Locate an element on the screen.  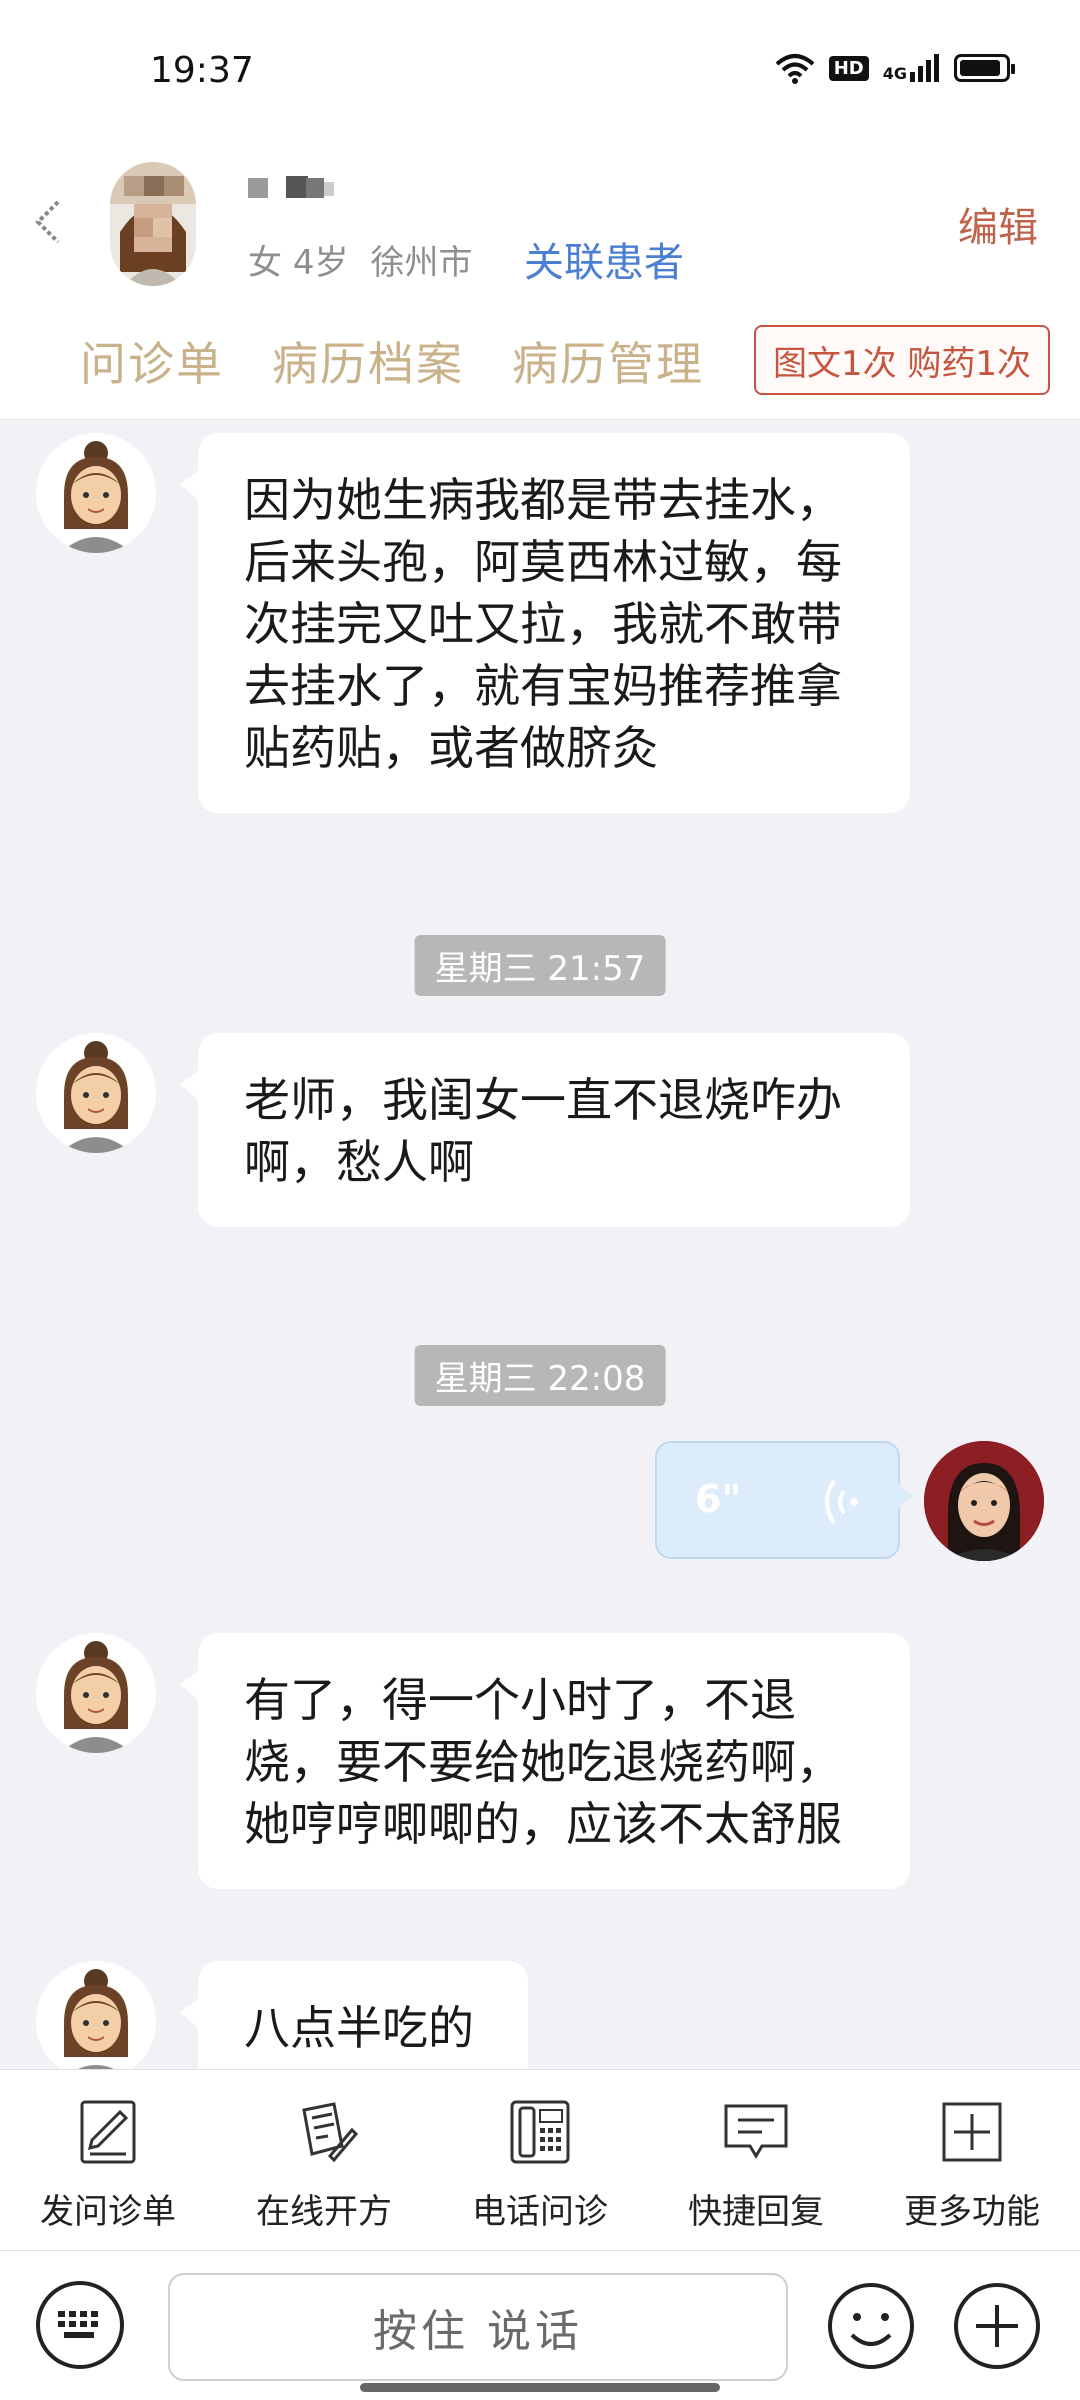
timestamp-chip: 星期三 21:57 is located at coordinates (540, 965).